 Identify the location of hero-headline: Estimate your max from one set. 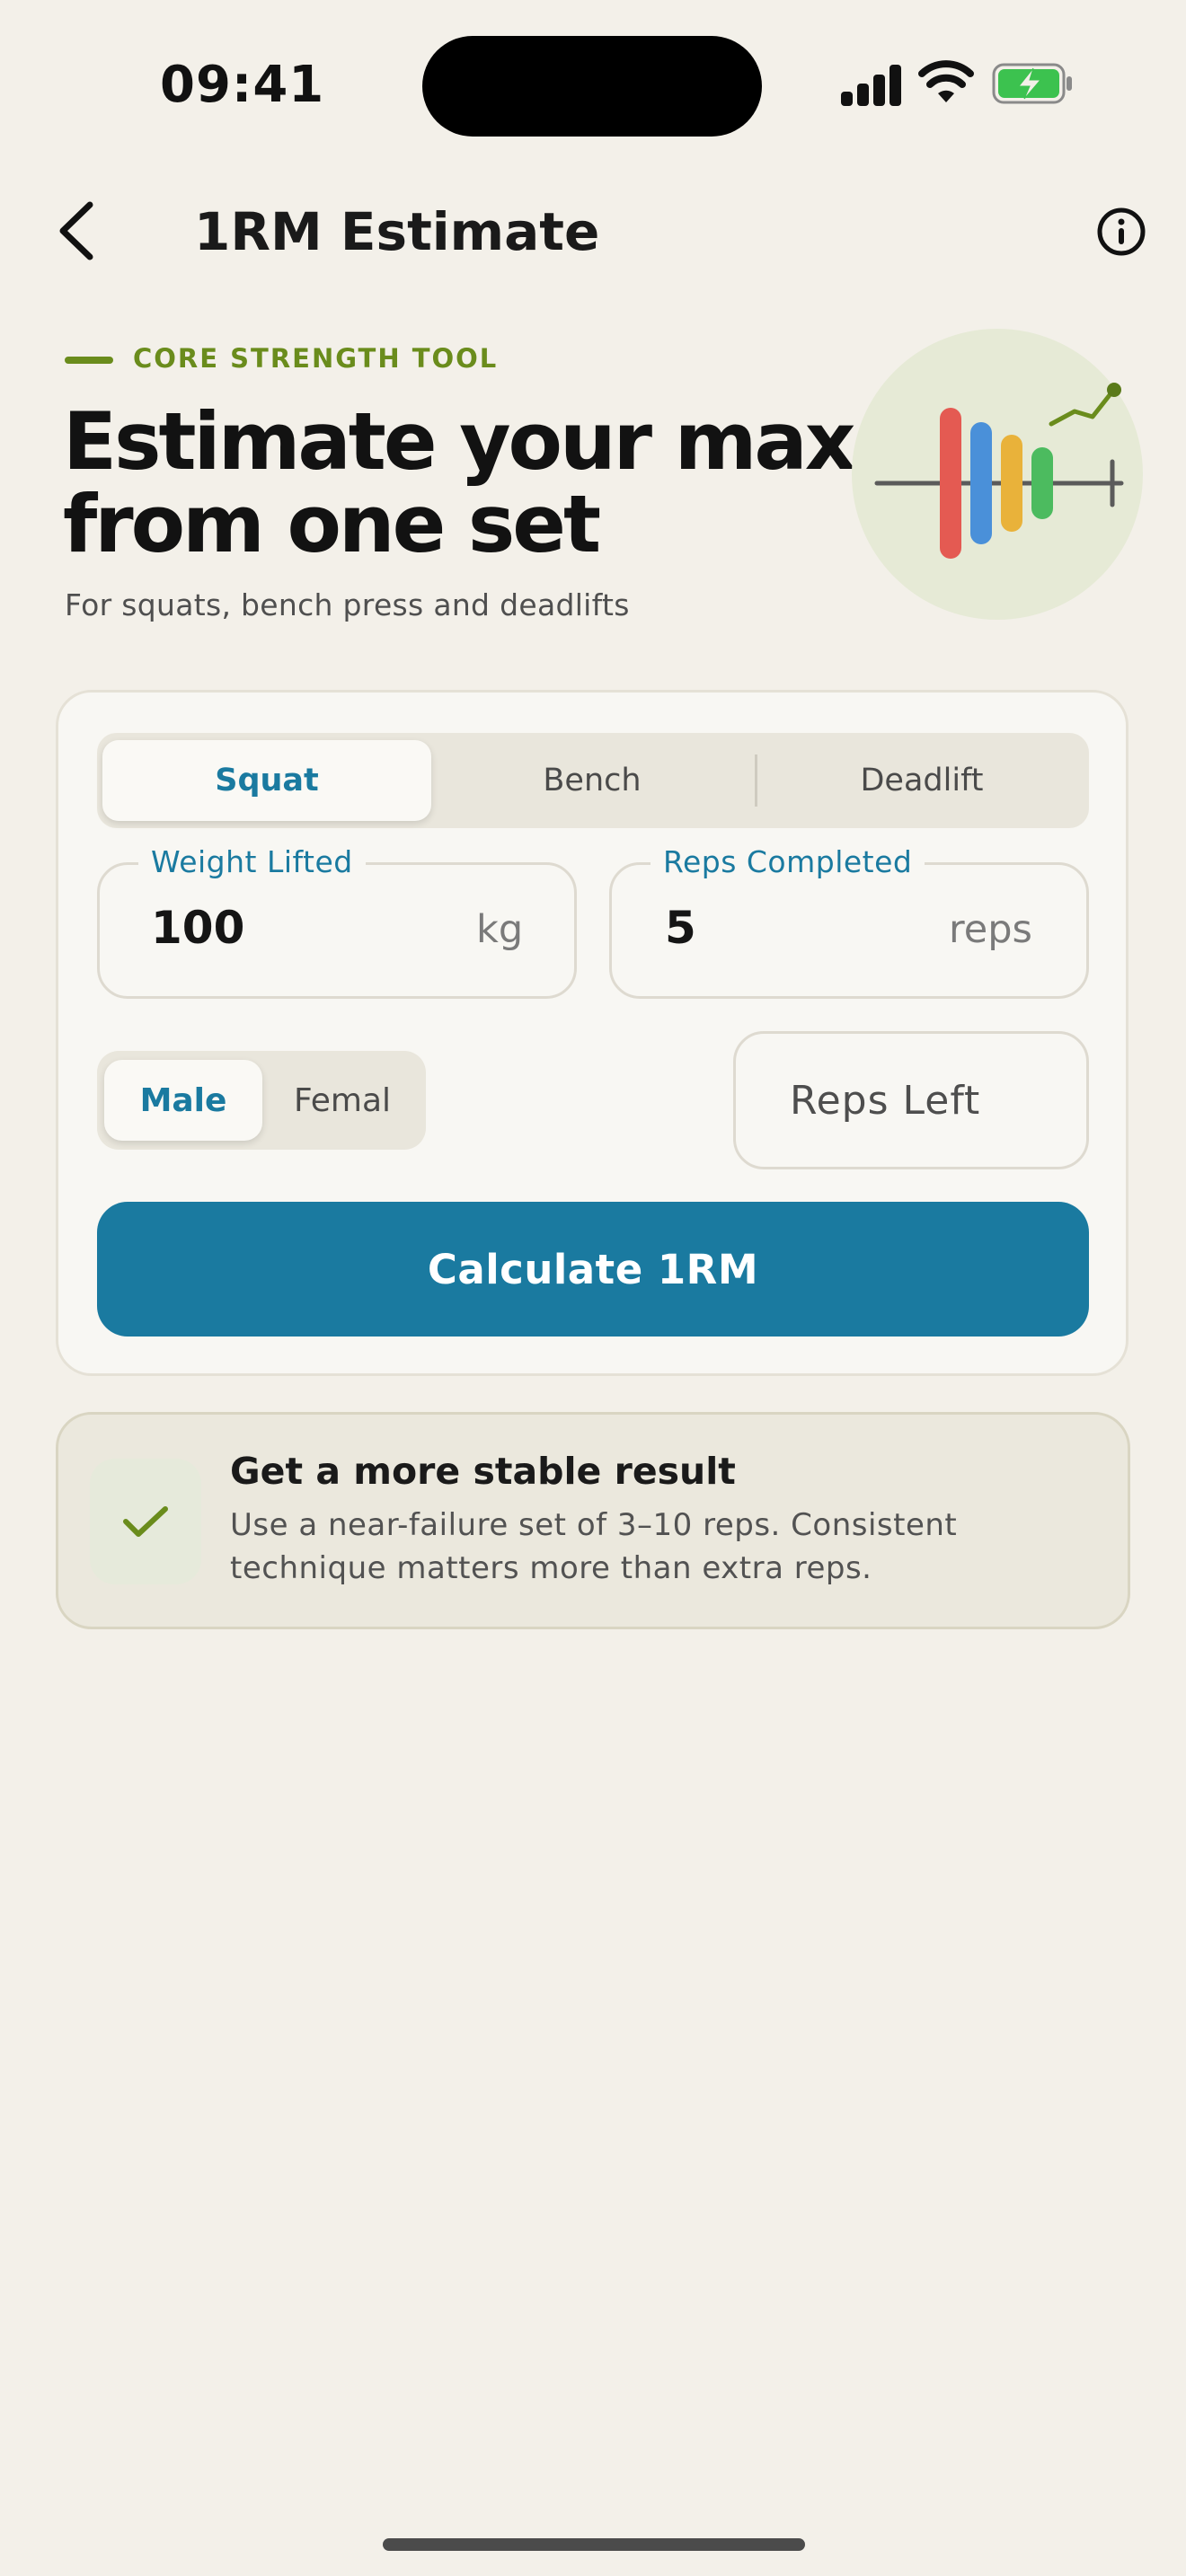
(459, 482).